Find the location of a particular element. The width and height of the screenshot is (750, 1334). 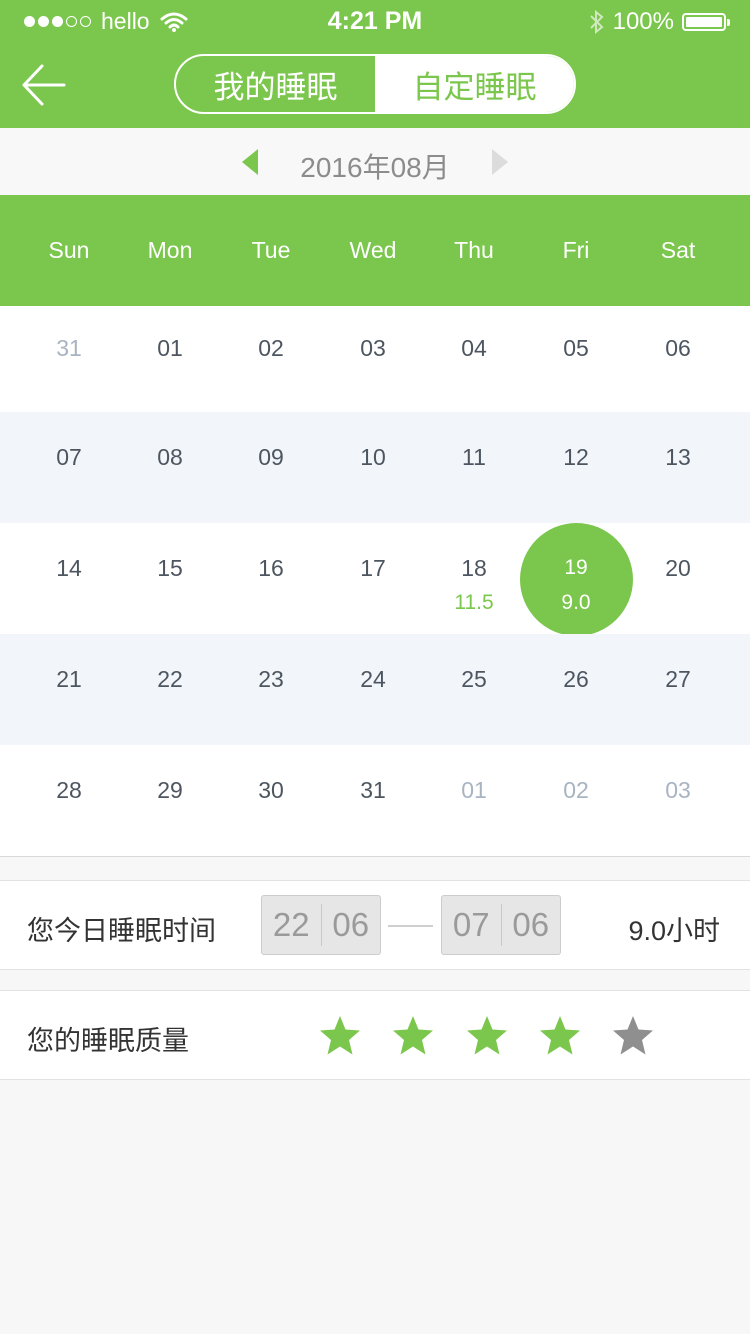

sleep-quality-panel: 您的睡眠质量 is located at coordinates (375, 1035).